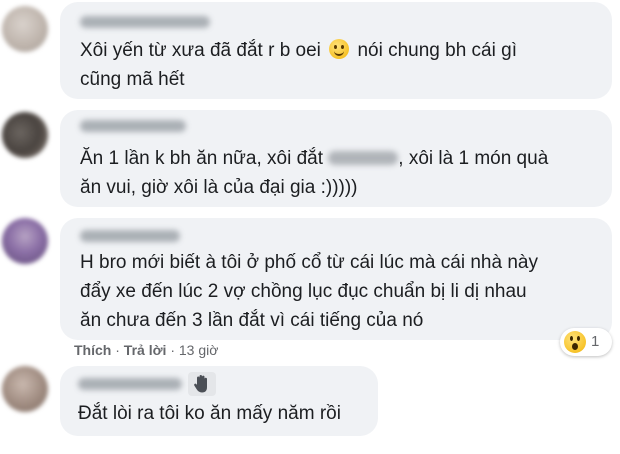 Image resolution: width=620 pixels, height=454 pixels. What do you see at coordinates (219, 187) in the screenshot?
I see `comment-text: ăn vui, giờ xôi là của đại gia :)))))` at bounding box center [219, 187].